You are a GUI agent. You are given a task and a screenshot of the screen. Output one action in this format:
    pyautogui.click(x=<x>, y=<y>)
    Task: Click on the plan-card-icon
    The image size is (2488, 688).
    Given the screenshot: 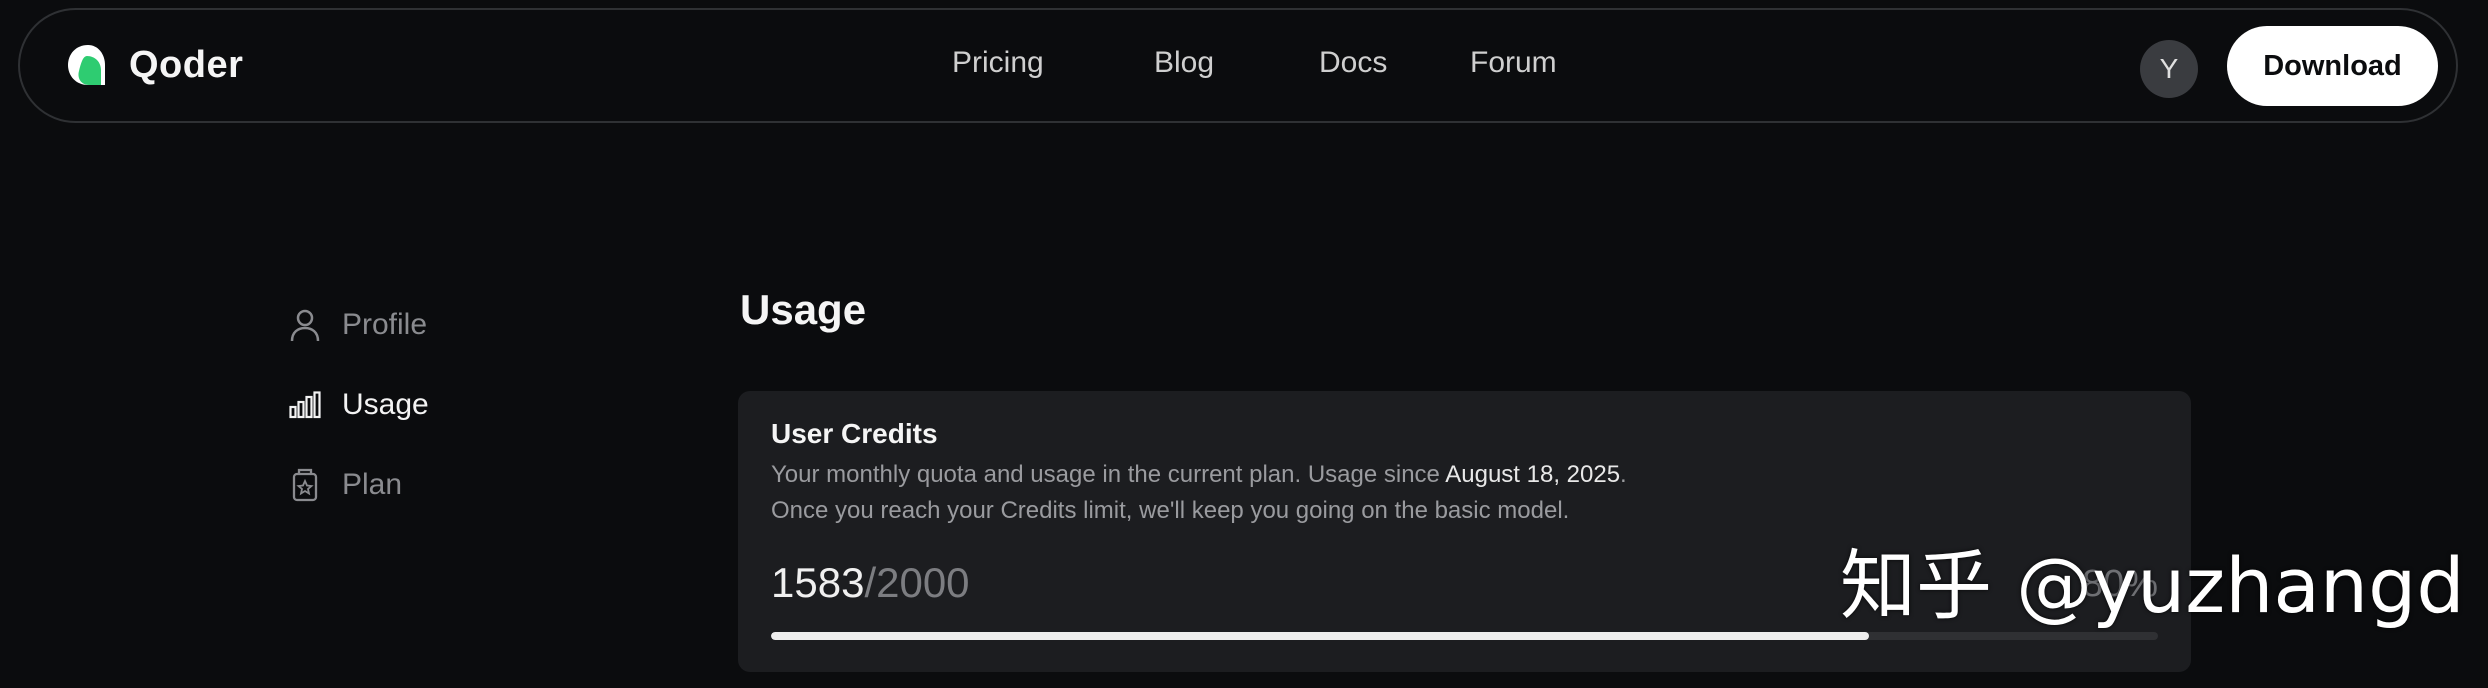 What is the action you would take?
    pyautogui.click(x=305, y=485)
    